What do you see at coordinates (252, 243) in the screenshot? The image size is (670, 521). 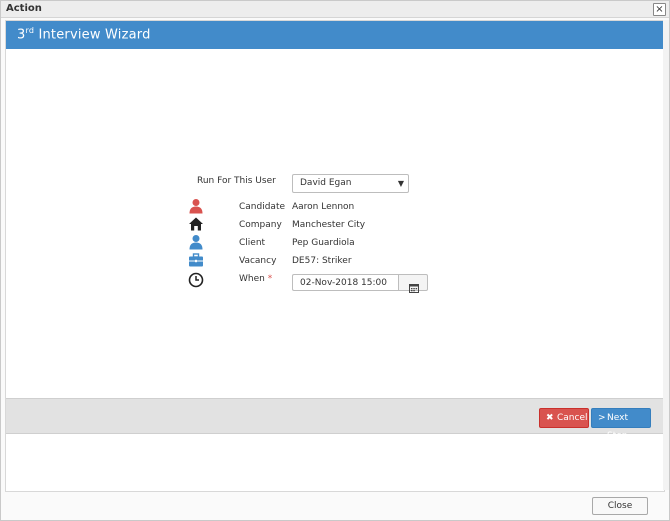 I see `client-label: Client` at bounding box center [252, 243].